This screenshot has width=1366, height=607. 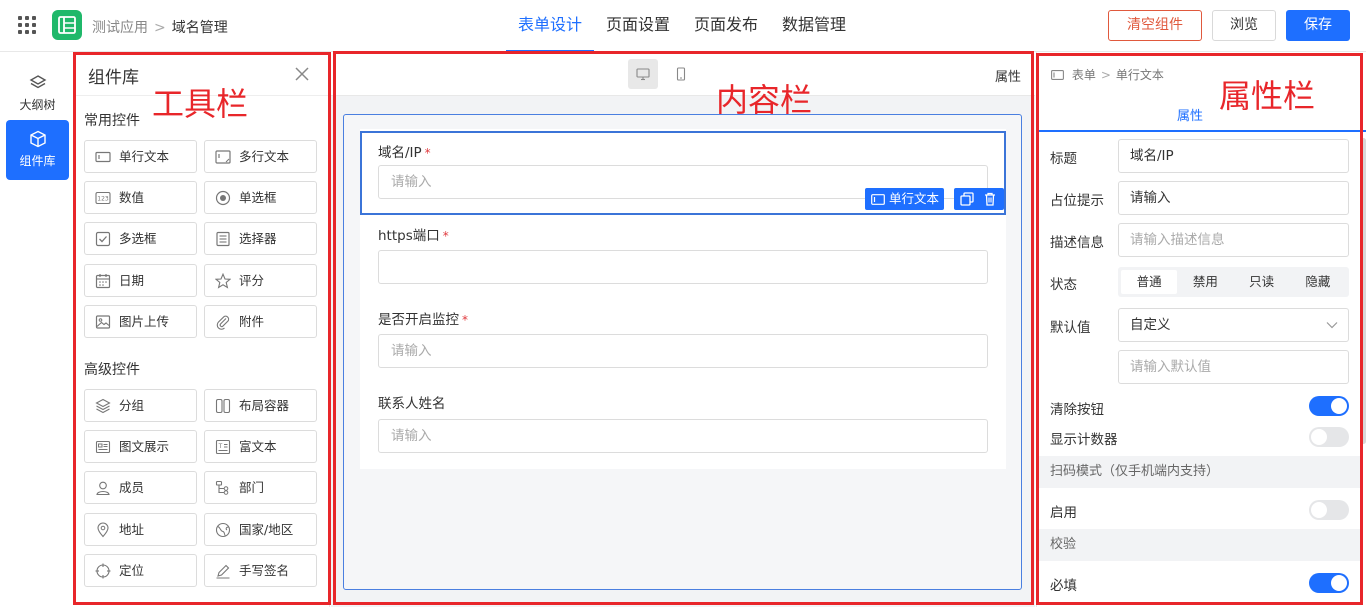 What do you see at coordinates (302, 74) in the screenshot?
I see `close-icon` at bounding box center [302, 74].